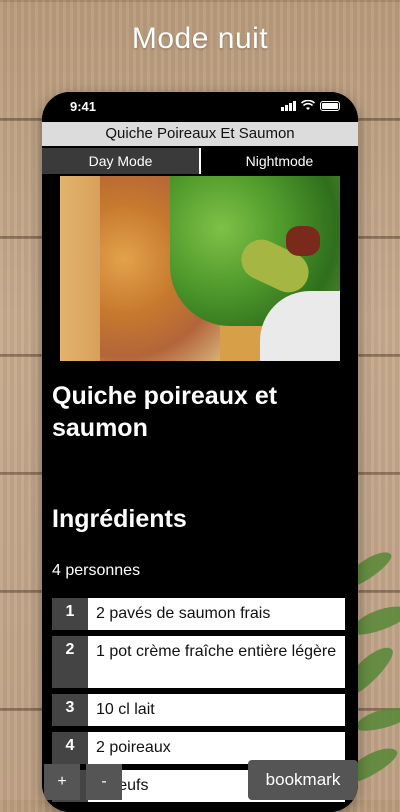 This screenshot has width=400, height=812. I want to click on phone-notch, so click(200, 105).